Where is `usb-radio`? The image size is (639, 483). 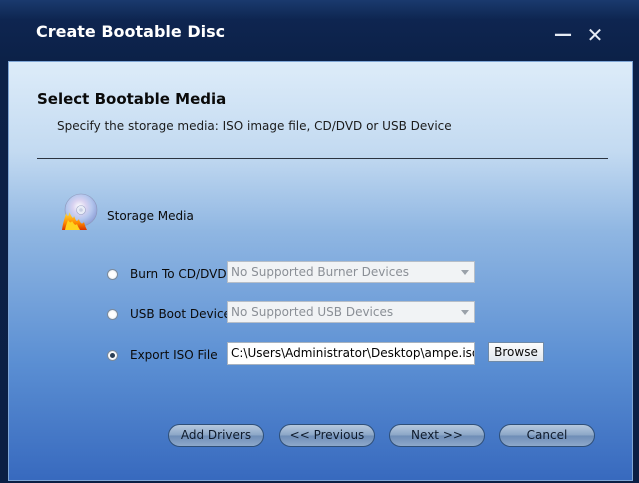 usb-radio is located at coordinates (112, 314).